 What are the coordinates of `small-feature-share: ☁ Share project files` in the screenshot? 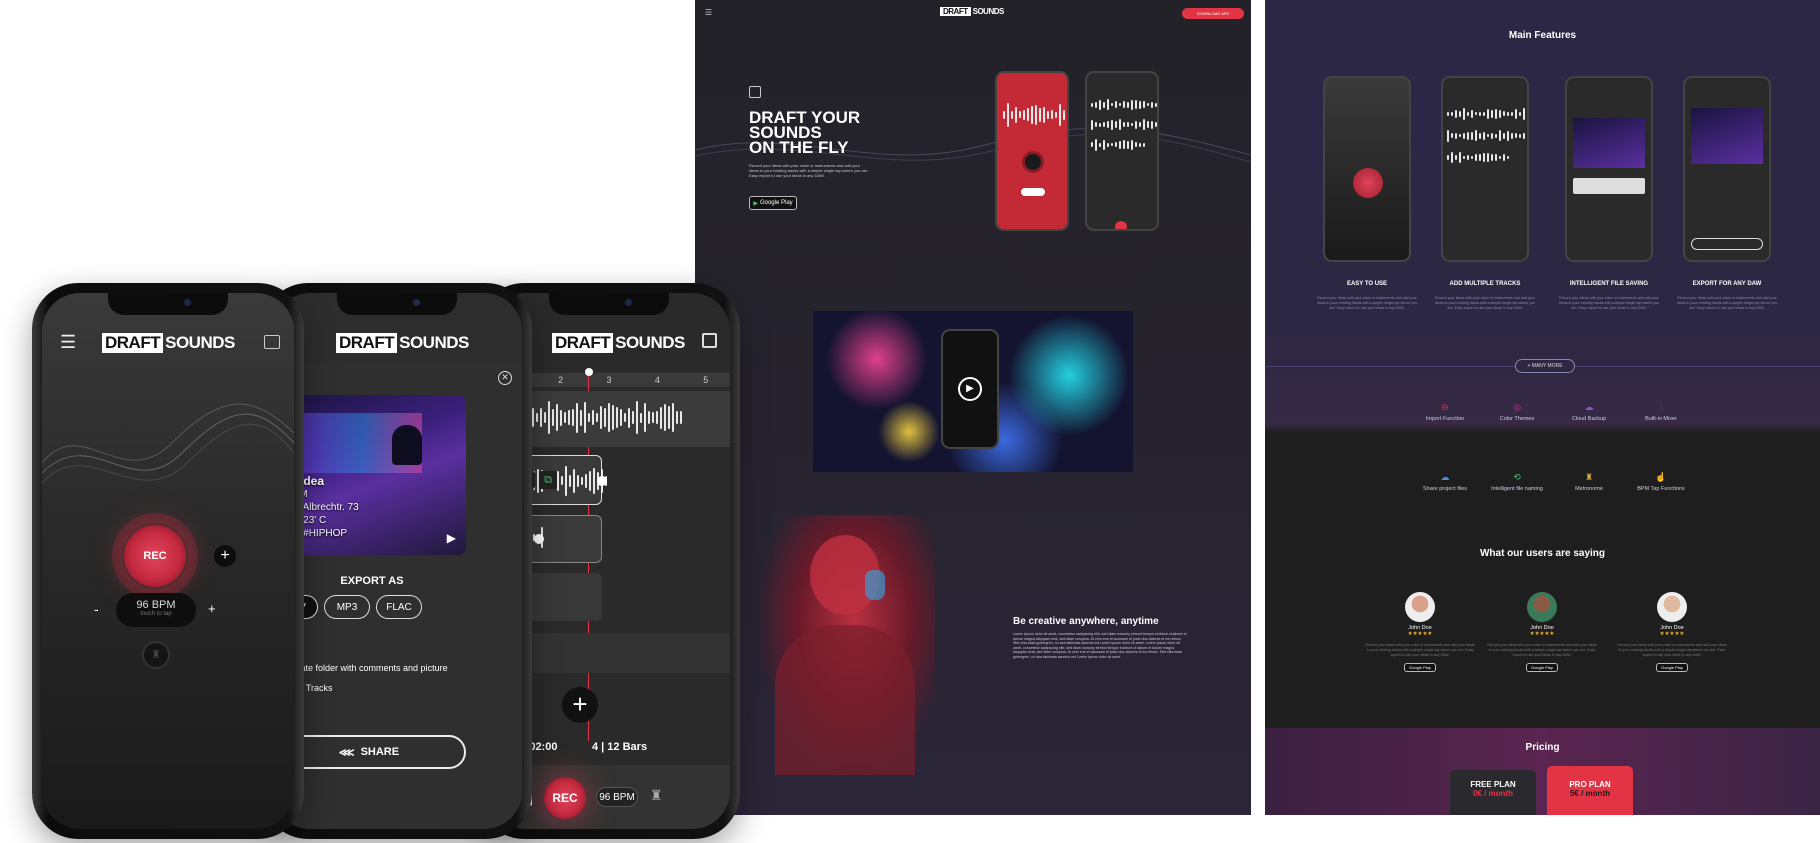 It's located at (1445, 482).